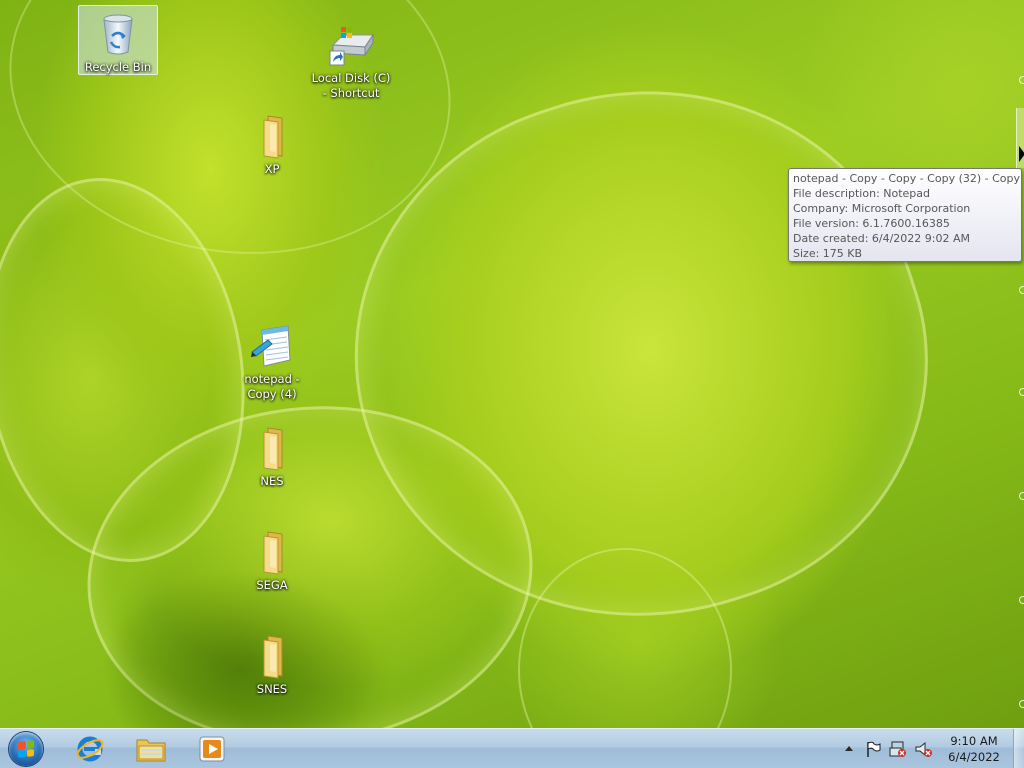  Describe the element at coordinates (871, 223) in the screenshot. I see `tooltip-file-version: File version: 6.1.7600.16385` at that location.